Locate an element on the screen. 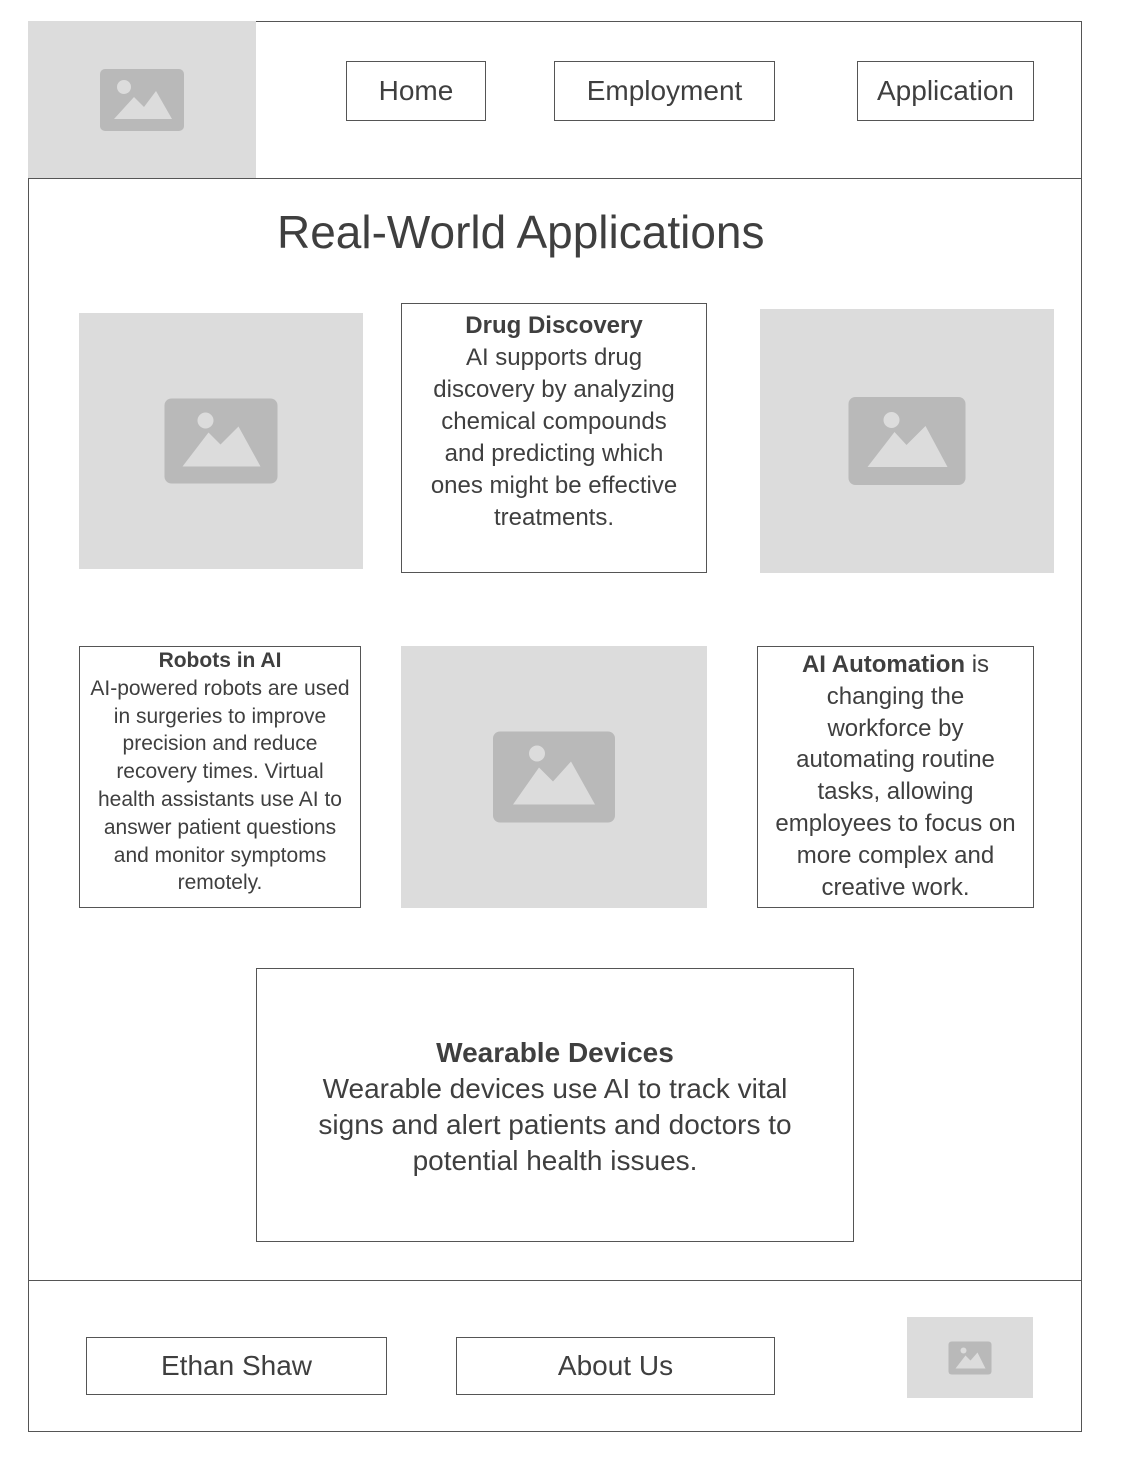 The image size is (1130, 1470). nav-application-button: Application is located at coordinates (945, 91).